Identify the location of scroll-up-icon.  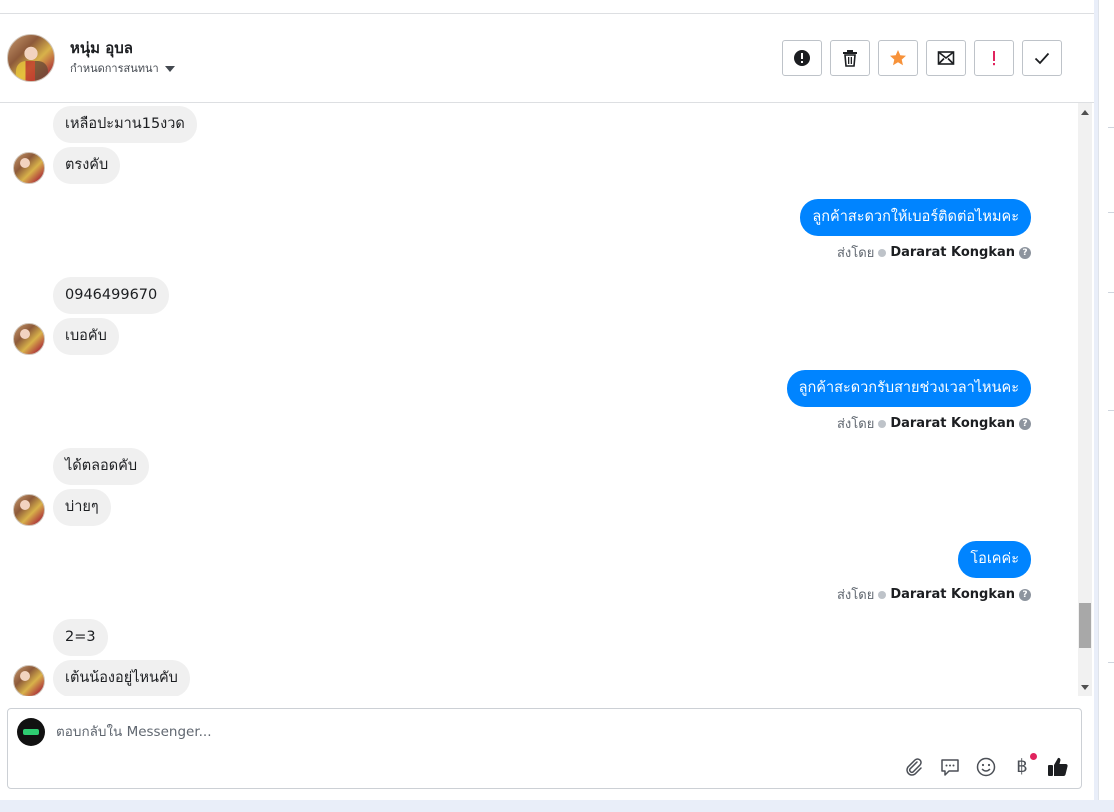
(1085, 112).